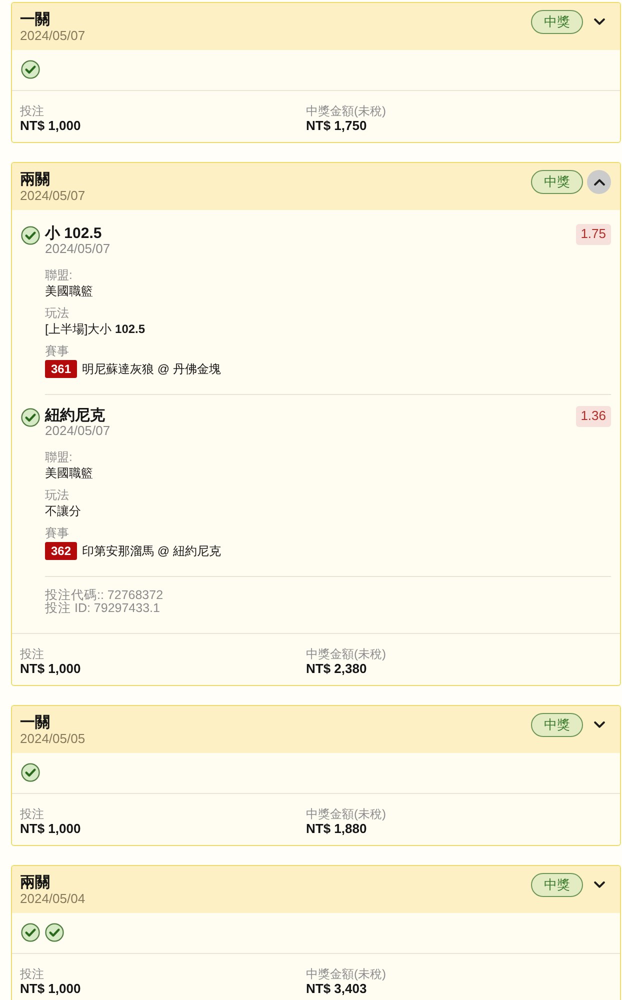  What do you see at coordinates (95, 329) in the screenshot?
I see `field-value: [上半場]大小 102.5` at bounding box center [95, 329].